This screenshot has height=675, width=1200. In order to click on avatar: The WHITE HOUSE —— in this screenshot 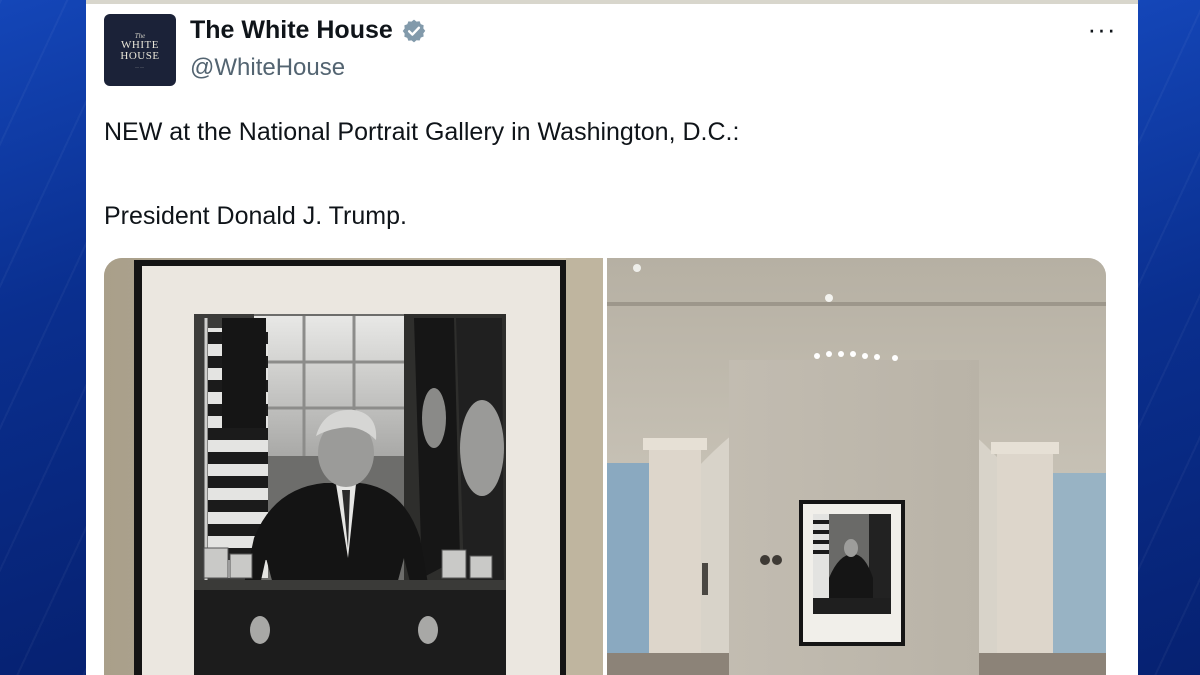, I will do `click(140, 50)`.